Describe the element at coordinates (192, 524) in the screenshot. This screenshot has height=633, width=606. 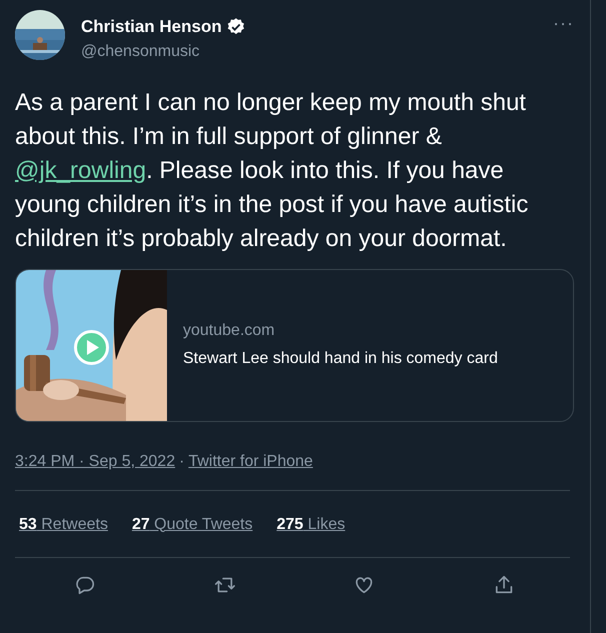
I see `stat-link: 27 Quote Tweets` at that location.